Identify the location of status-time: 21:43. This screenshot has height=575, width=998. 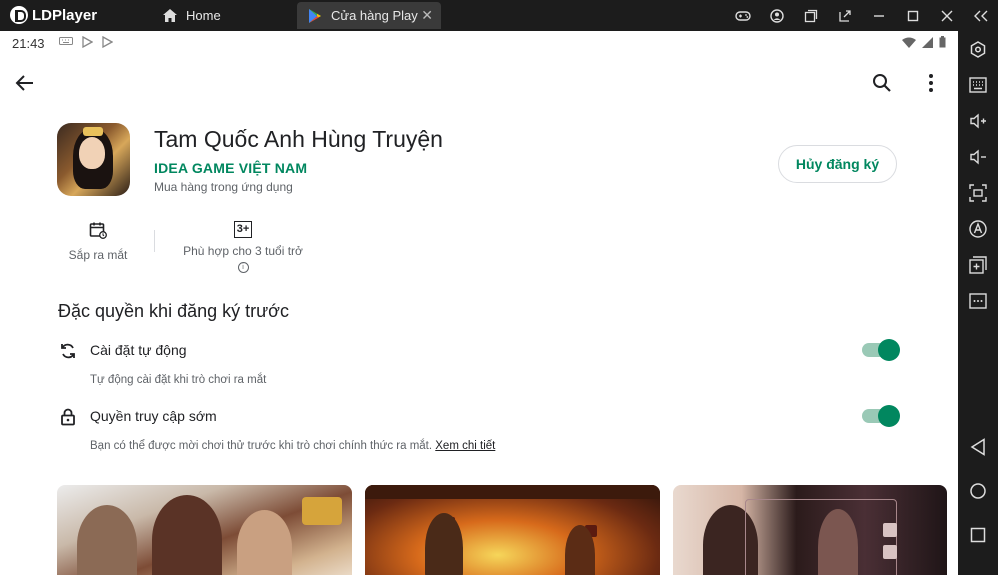
(28, 43).